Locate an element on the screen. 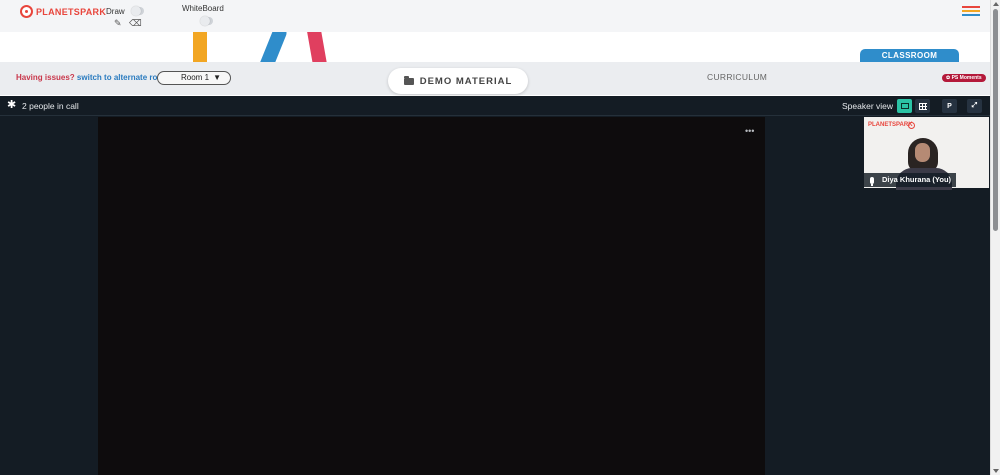 The width and height of the screenshot is (1000, 475). demo-material-button: DEMO MATERIAL is located at coordinates (458, 81).